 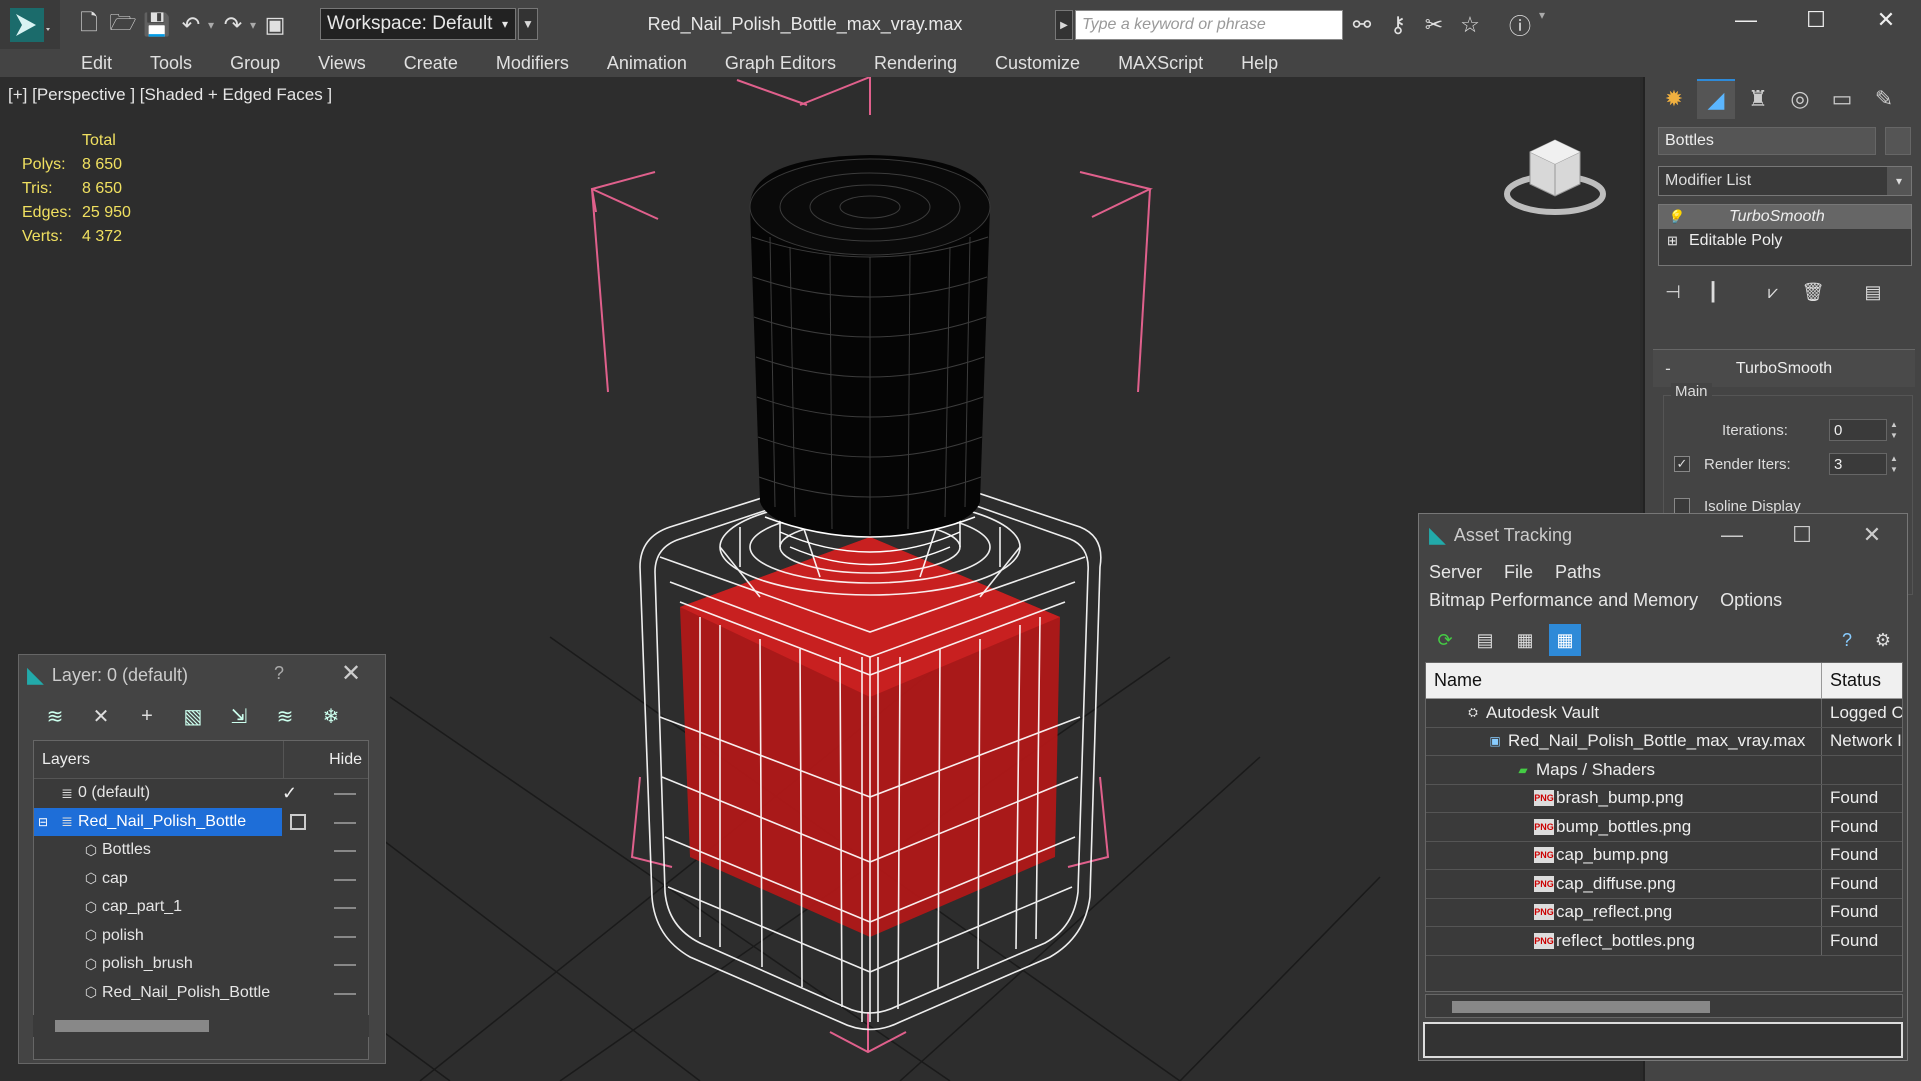 What do you see at coordinates (1565, 640) in the screenshot?
I see `table-view-icon: ▦` at bounding box center [1565, 640].